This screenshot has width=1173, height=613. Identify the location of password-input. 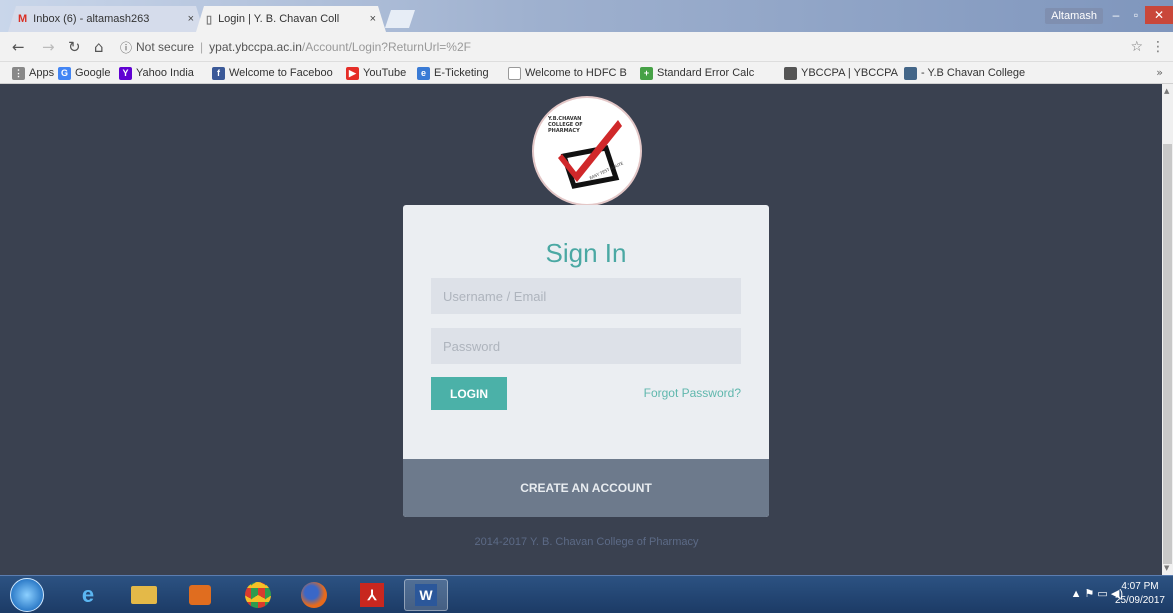
(586, 346).